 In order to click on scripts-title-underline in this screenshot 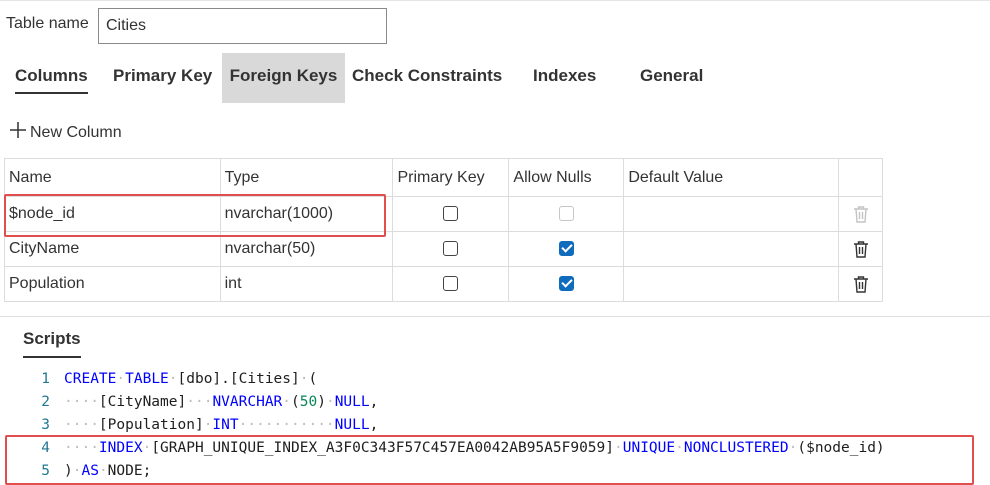, I will do `click(52, 357)`.